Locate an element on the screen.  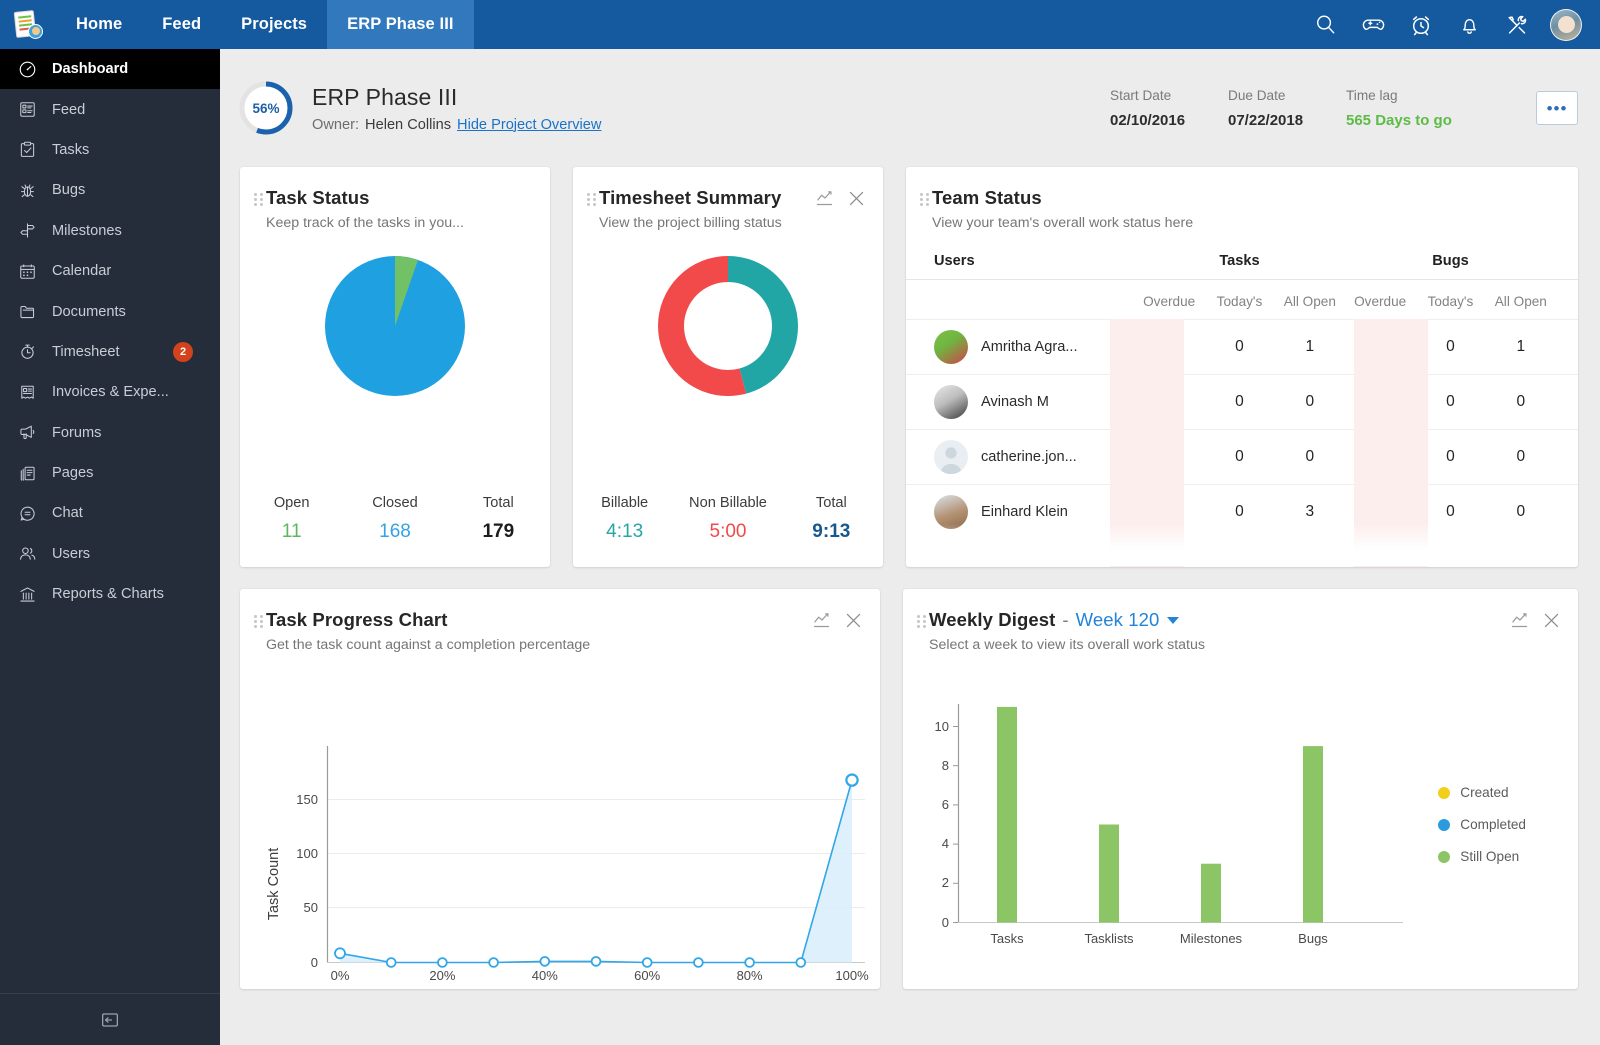
cell-bugs-todays: 0 is located at coordinates (1450, 346).